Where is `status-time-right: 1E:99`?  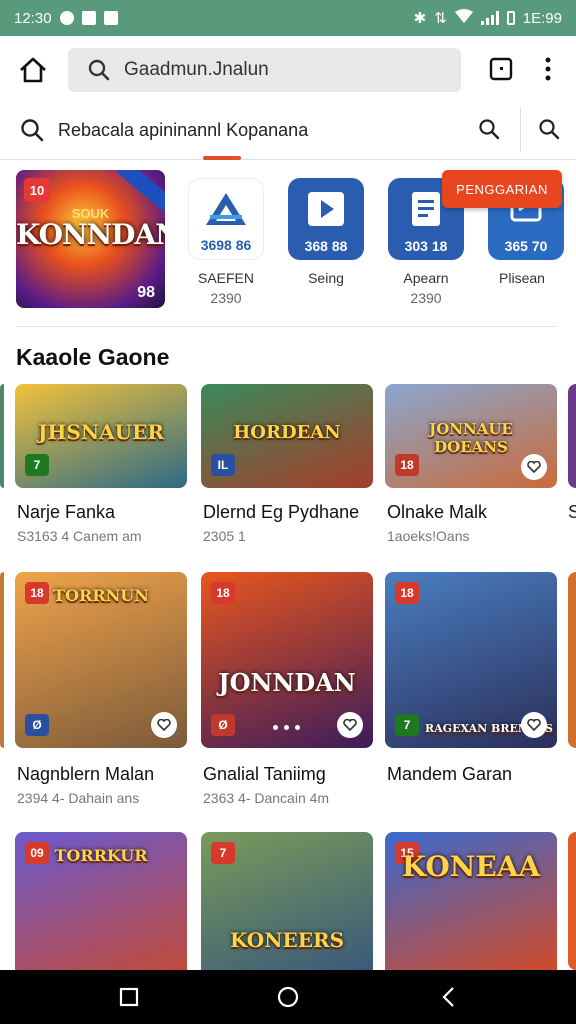 status-time-right: 1E:99 is located at coordinates (542, 18).